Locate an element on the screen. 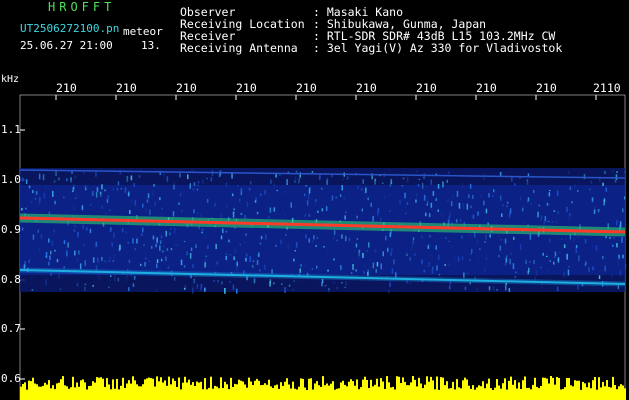 The height and width of the screenshot is (400, 629). y-tick-label: 0.7 is located at coordinates (11, 328).